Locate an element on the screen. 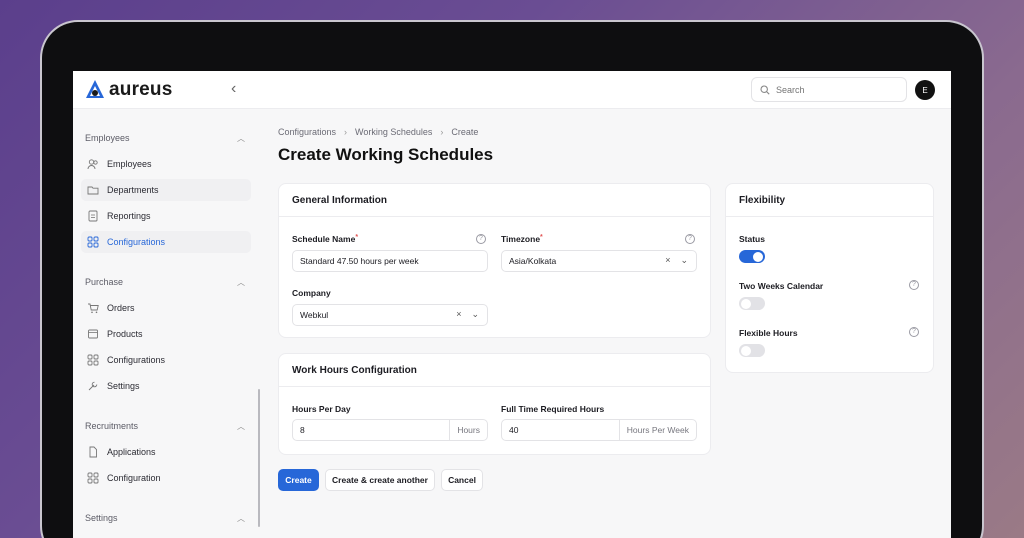 This screenshot has height=538, width=1024. sidebar-section-employees: Employees ︿ is located at coordinates (165, 138).